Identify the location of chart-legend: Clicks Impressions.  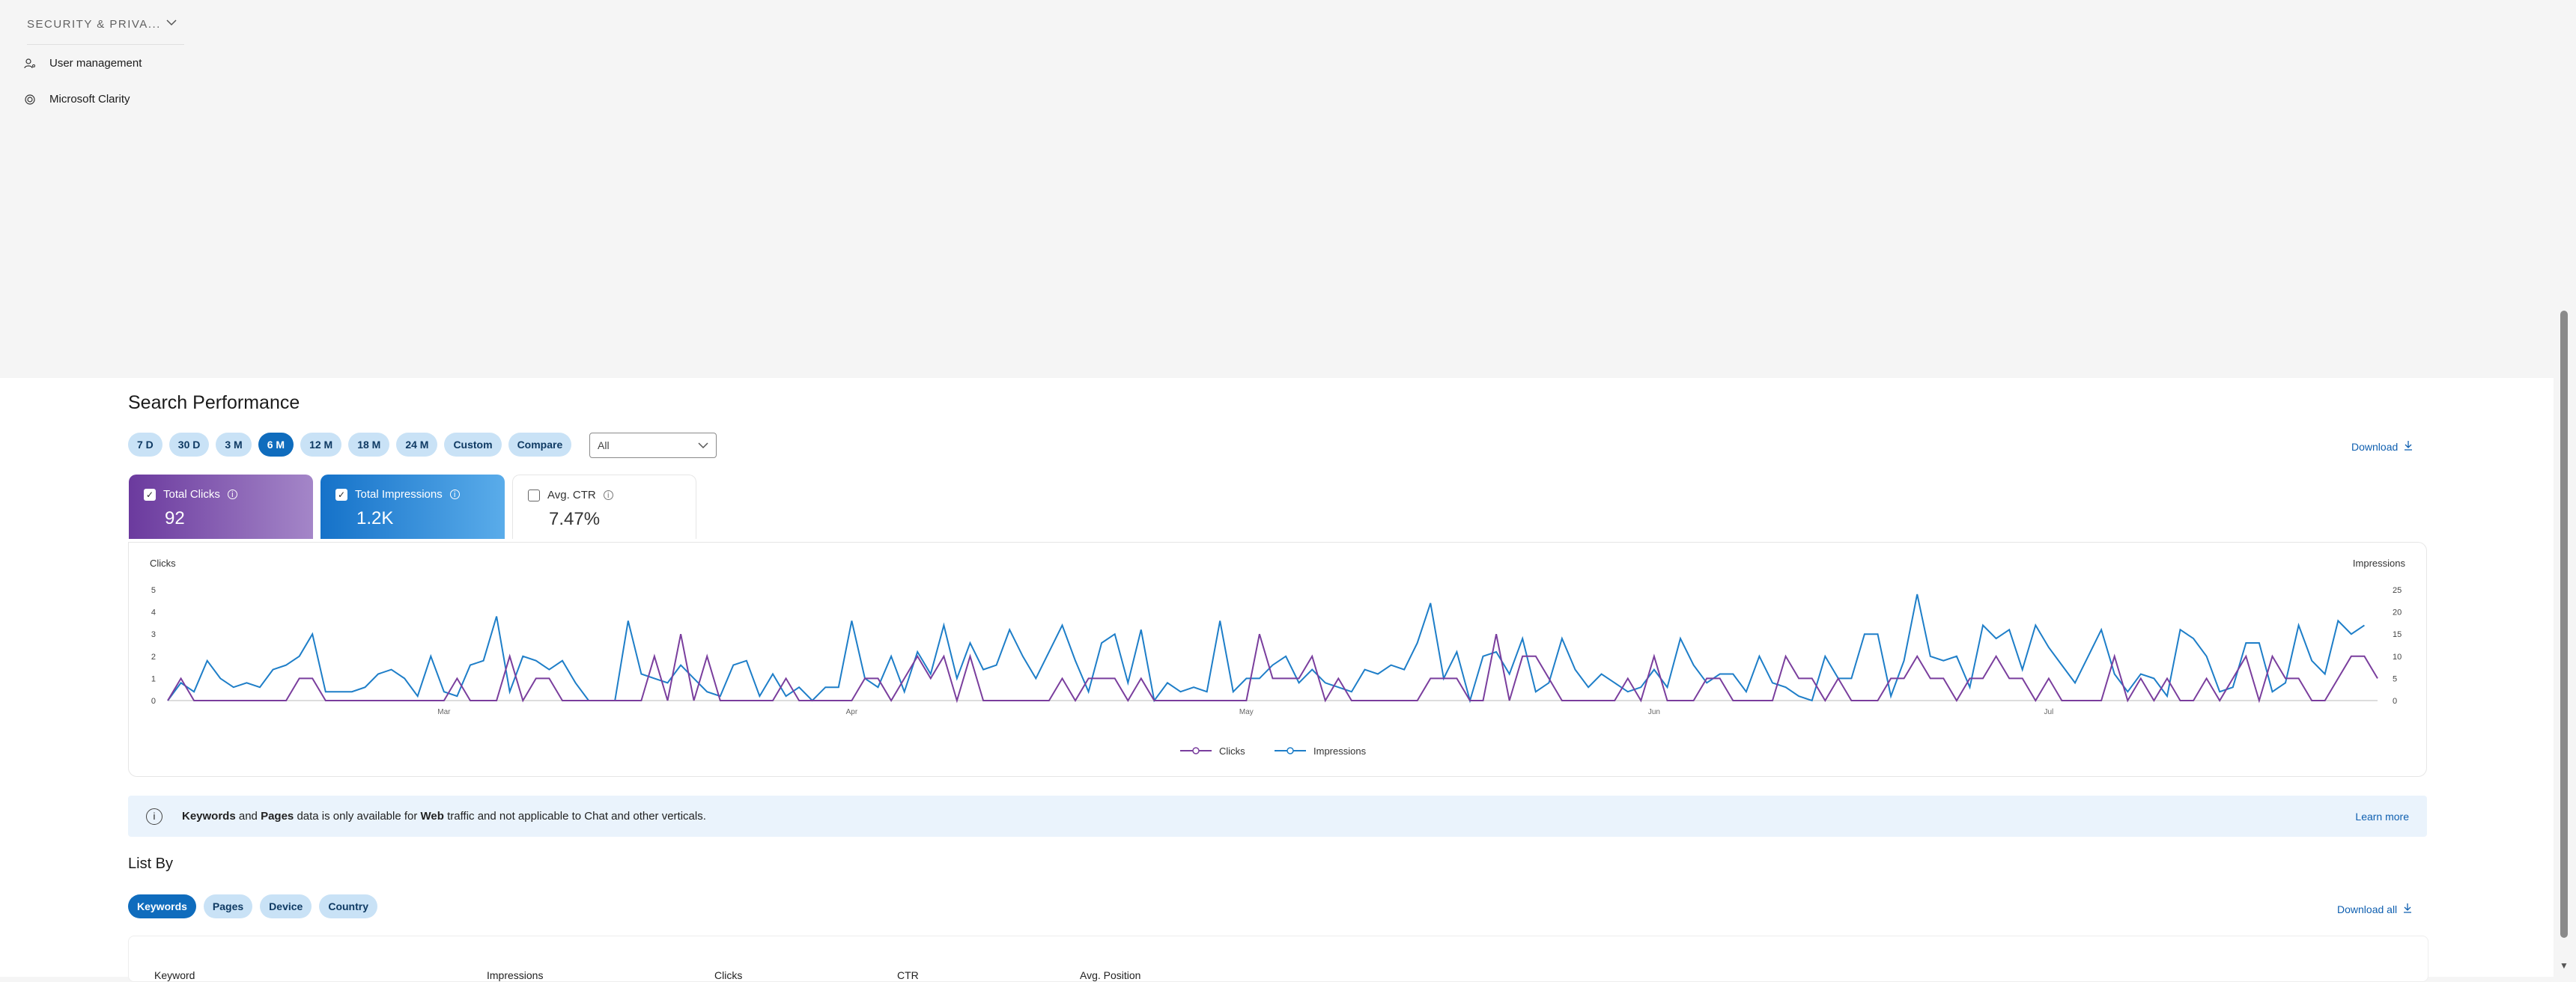
(1273, 751).